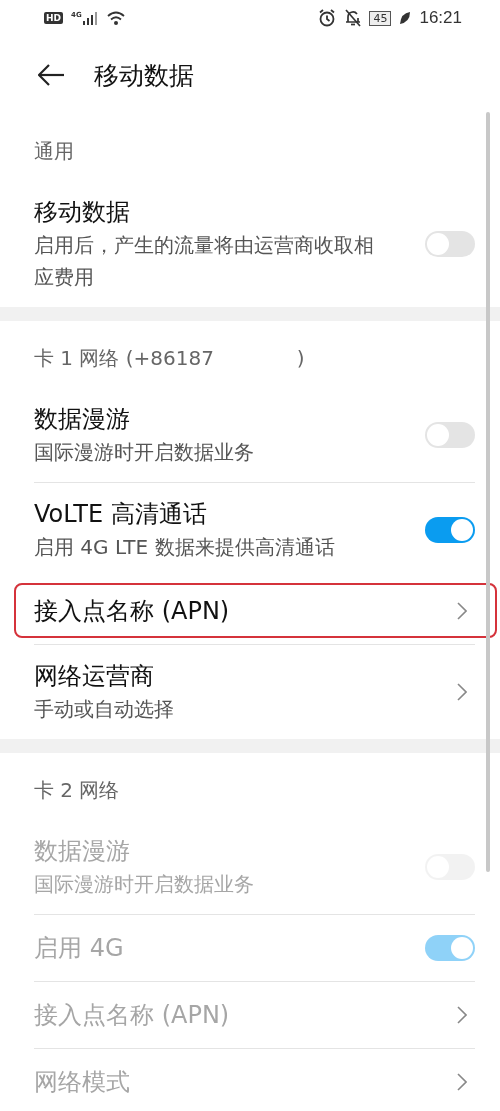  I want to click on back-arrow-icon, so click(51, 75).